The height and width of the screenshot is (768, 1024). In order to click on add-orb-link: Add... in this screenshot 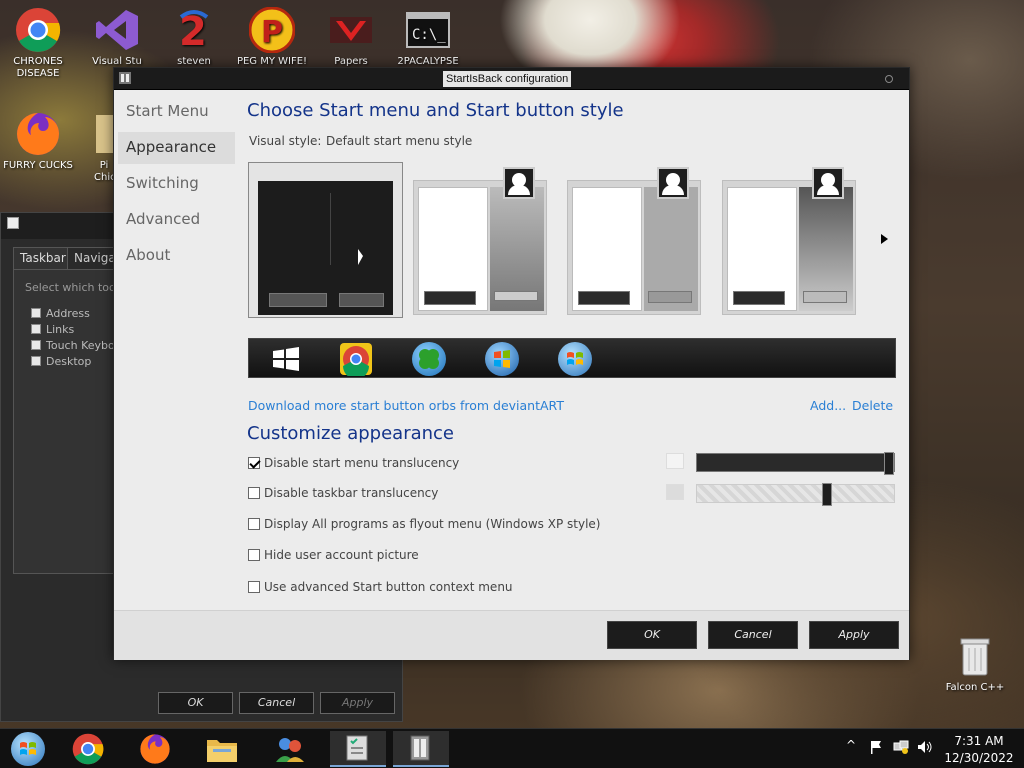, I will do `click(828, 405)`.